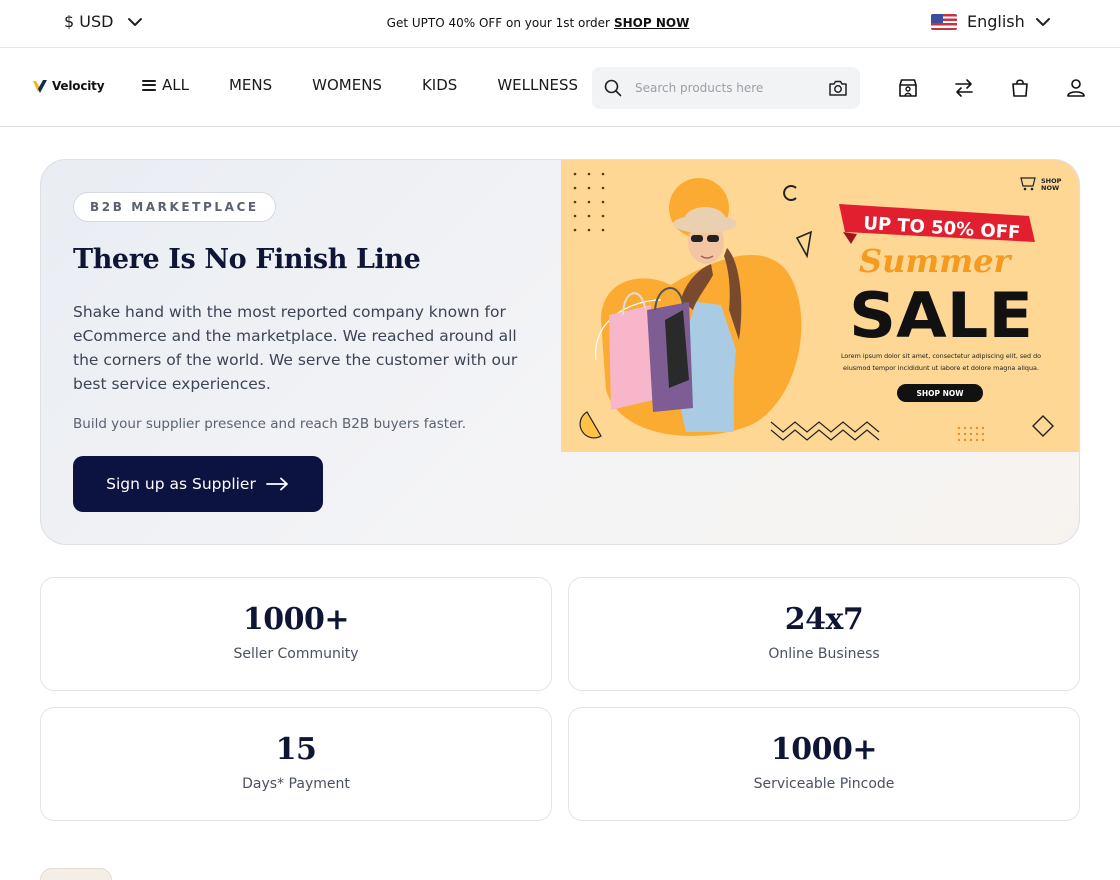 Image resolution: width=1120 pixels, height=880 pixels. What do you see at coordinates (731, 88) in the screenshot?
I see `search-input` at bounding box center [731, 88].